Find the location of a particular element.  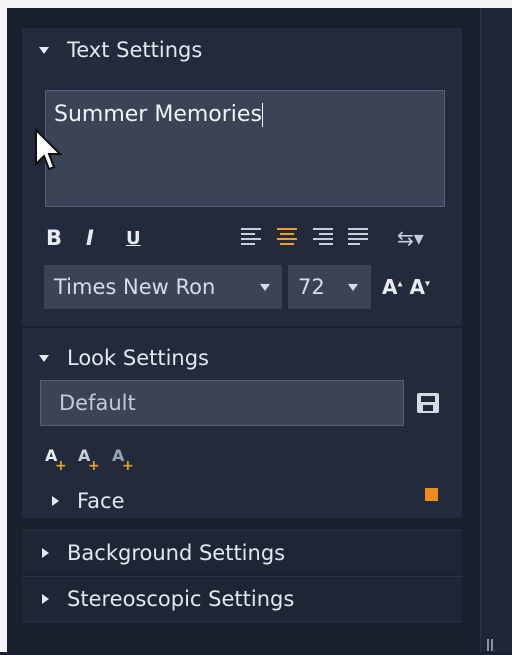

face-layer-label: Face is located at coordinates (101, 501).